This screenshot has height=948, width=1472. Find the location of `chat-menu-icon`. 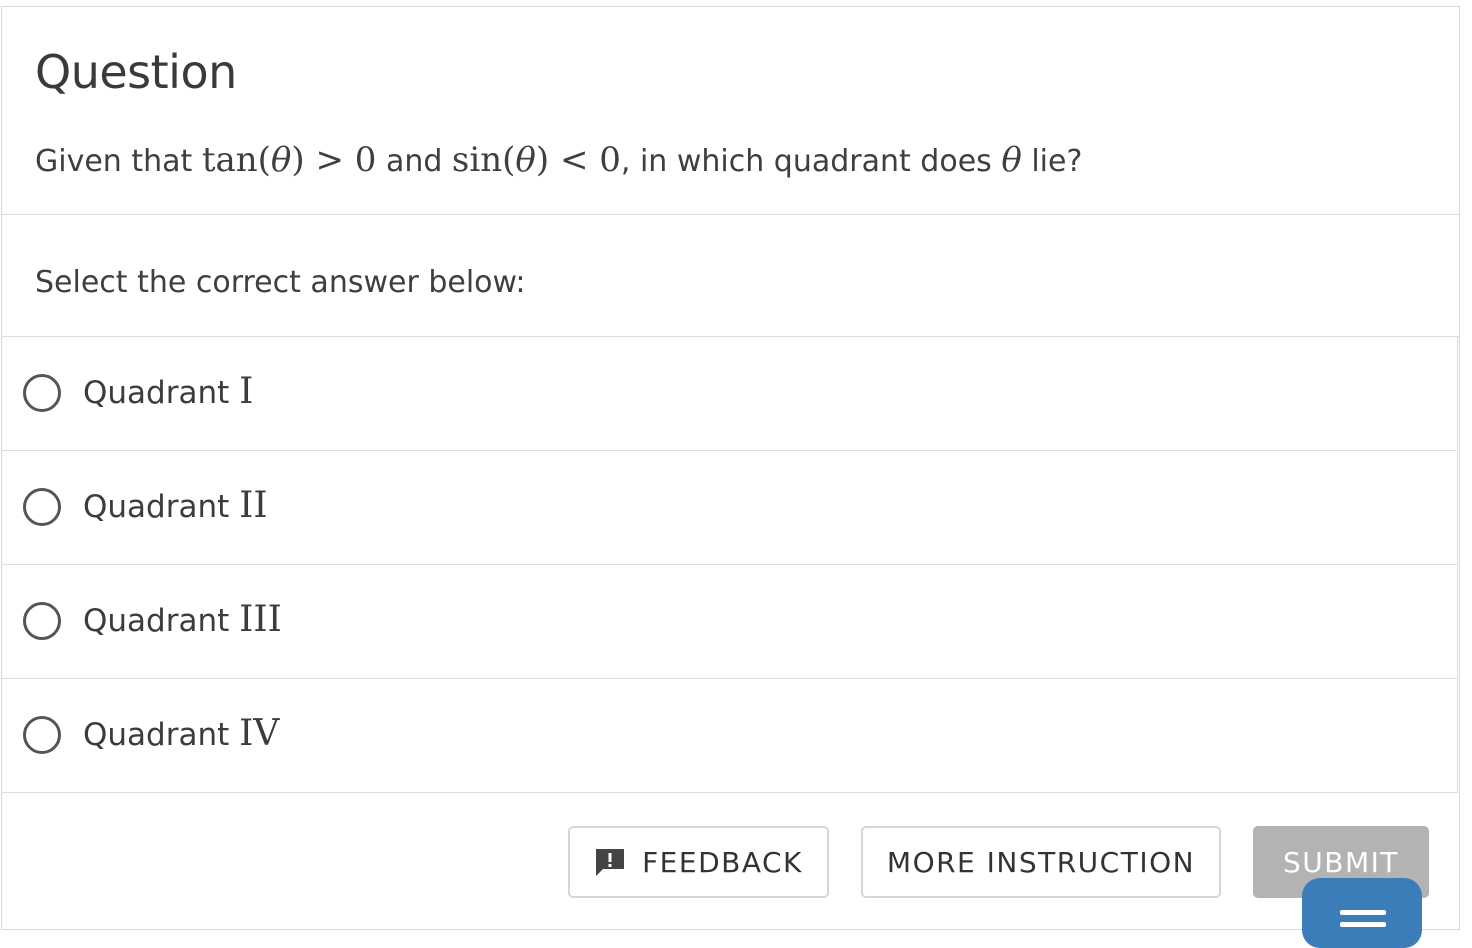

chat-menu-icon is located at coordinates (1362, 913).